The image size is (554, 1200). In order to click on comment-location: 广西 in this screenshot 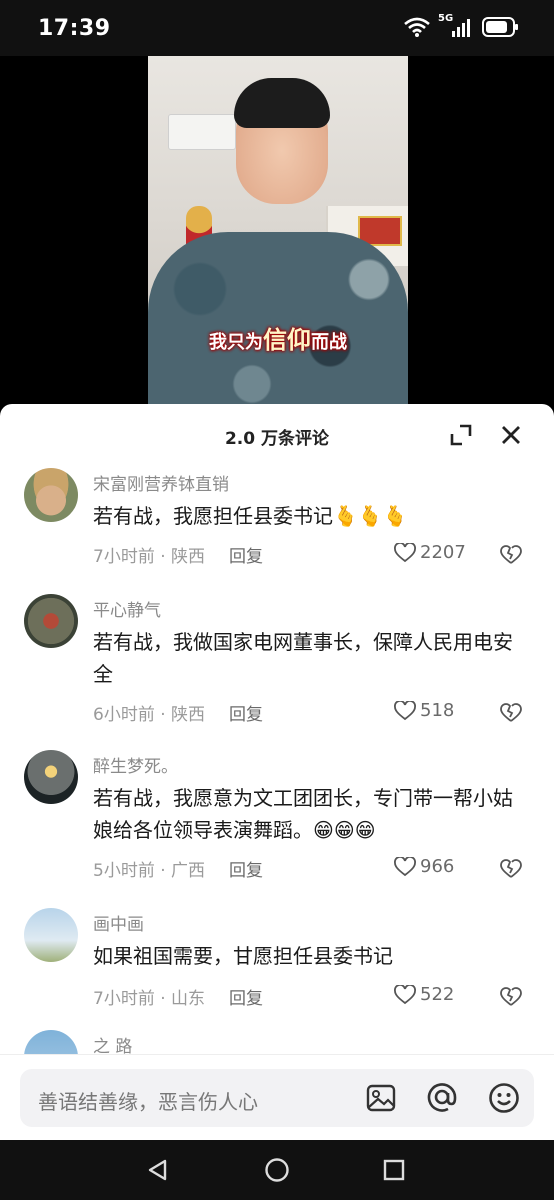, I will do `click(188, 871)`.